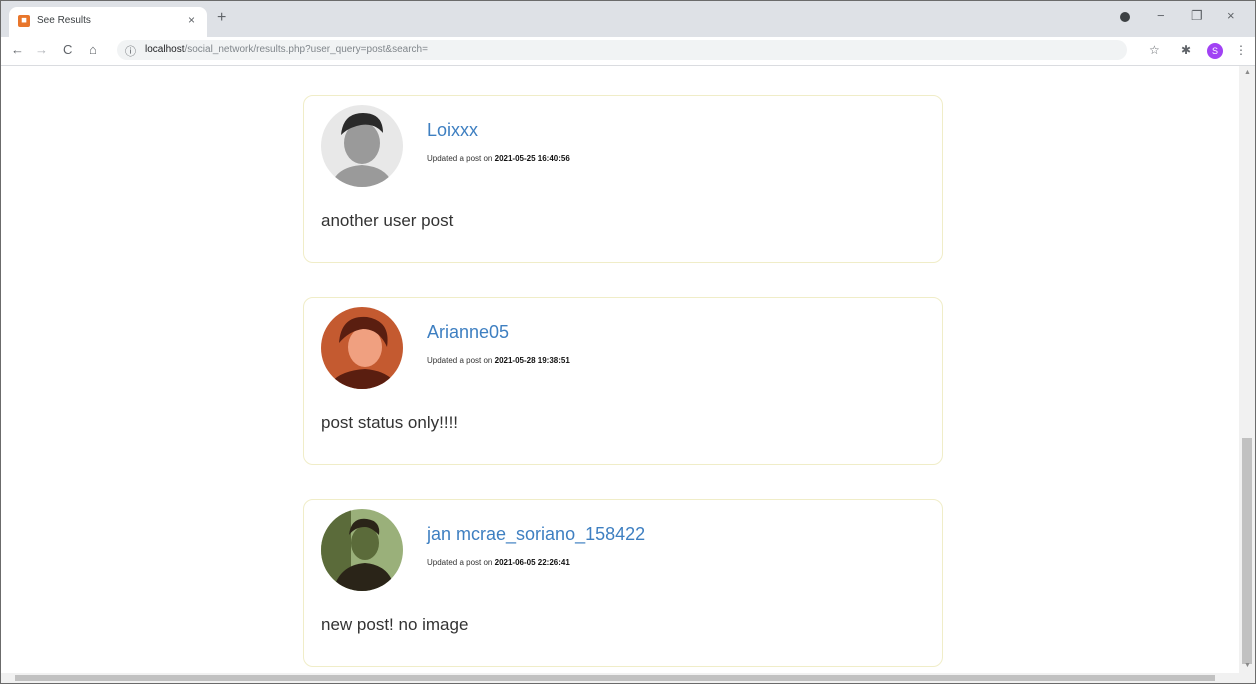 The width and height of the screenshot is (1256, 684). I want to click on post-meta: Updated a post on 2021-05-25 16:40:56, so click(498, 158).